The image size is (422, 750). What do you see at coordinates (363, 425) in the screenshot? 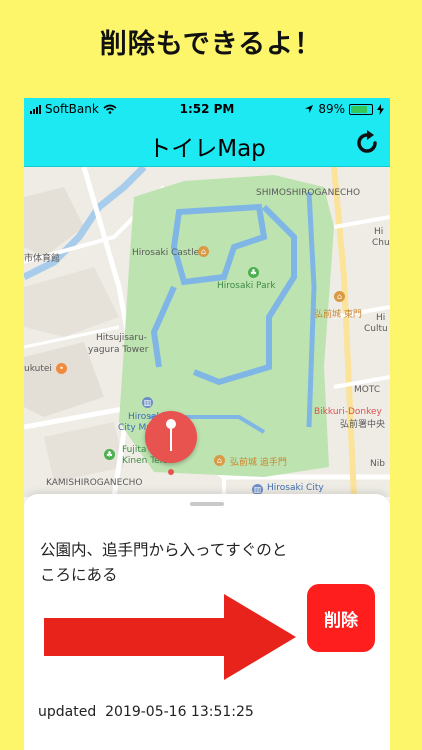
I see `map-label-police: 弘前署中央` at bounding box center [363, 425].